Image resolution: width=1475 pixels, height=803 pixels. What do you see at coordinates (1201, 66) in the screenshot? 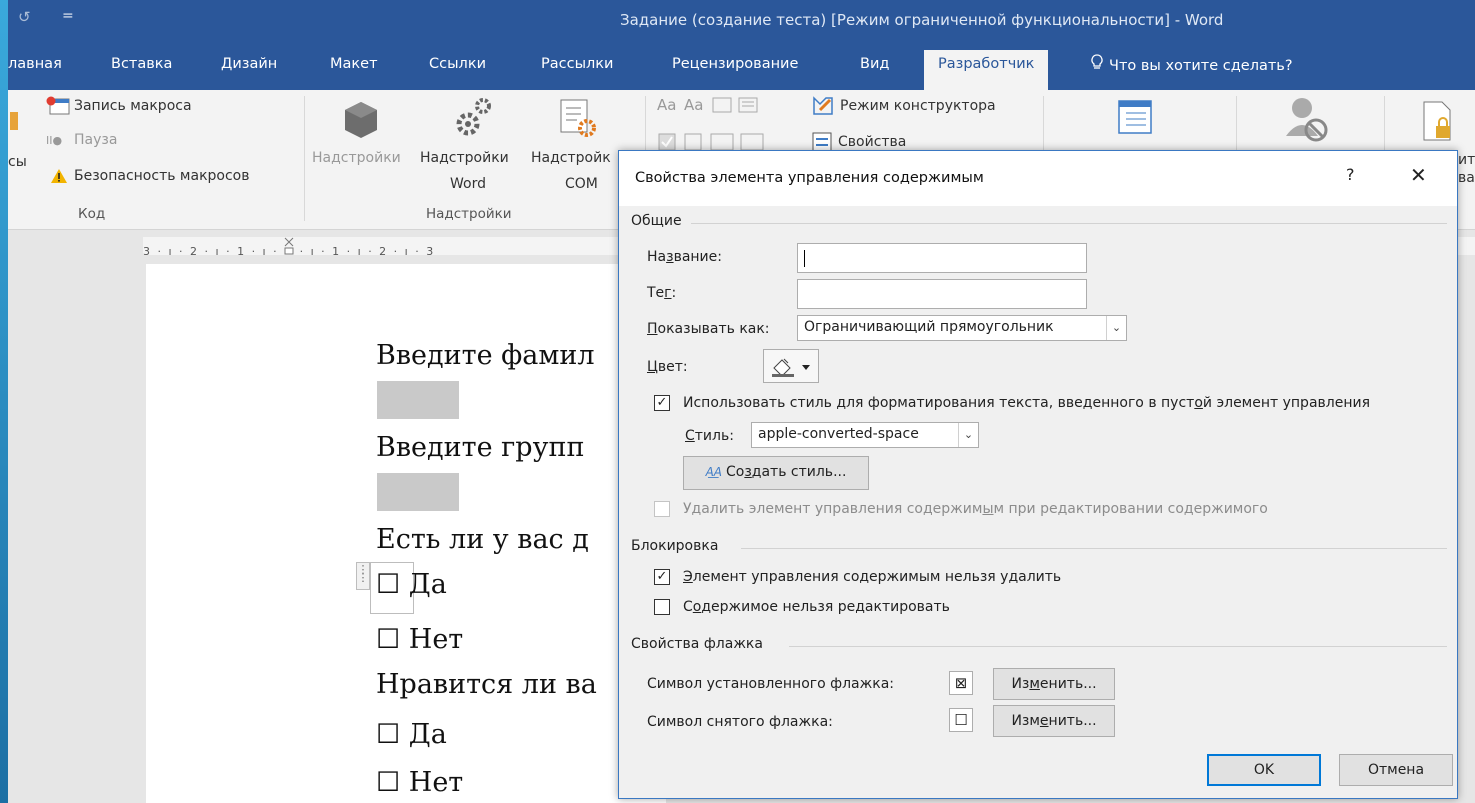
I see `tell-me-text: Что вы хотите сделать?` at bounding box center [1201, 66].